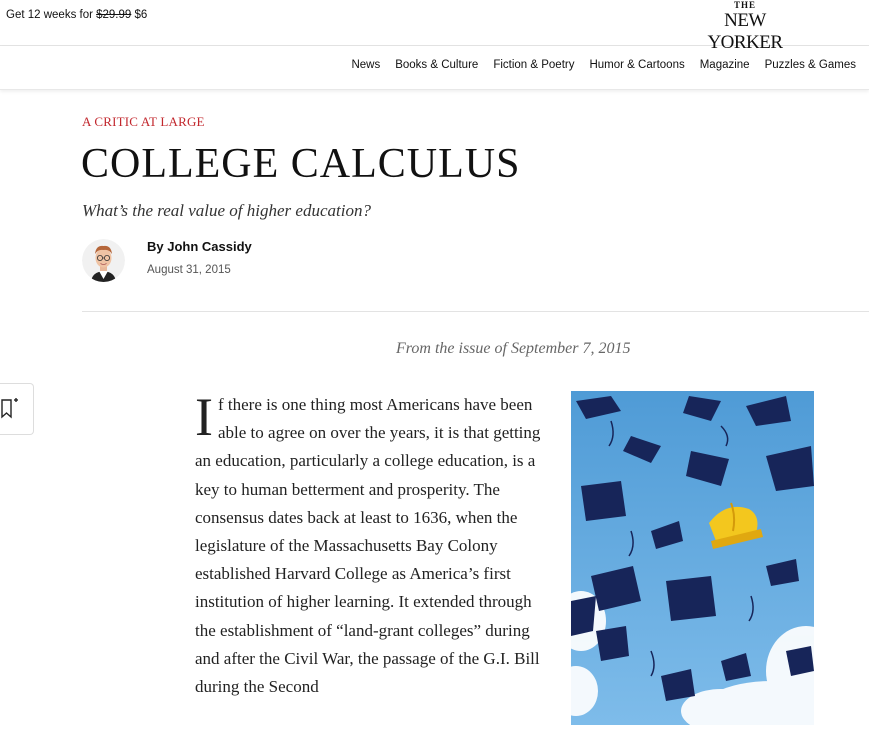  I want to click on bookmark-button, so click(17, 409).